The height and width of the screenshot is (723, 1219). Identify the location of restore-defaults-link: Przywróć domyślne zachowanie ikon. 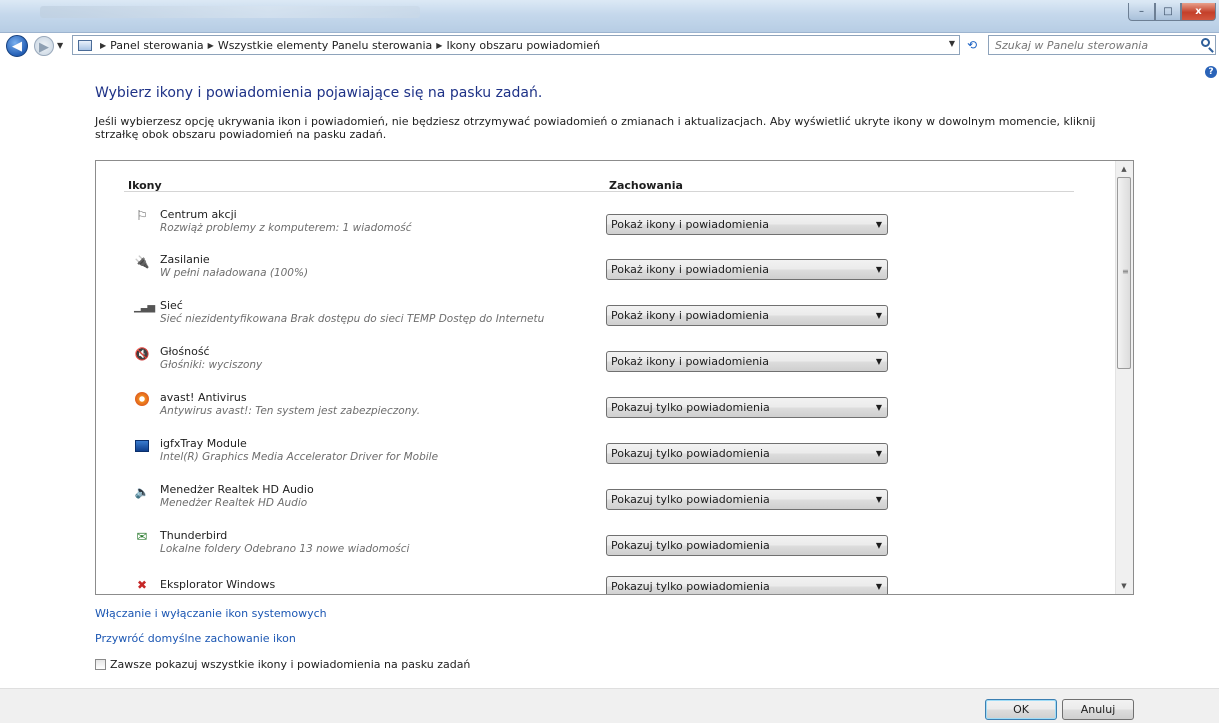
(195, 638).